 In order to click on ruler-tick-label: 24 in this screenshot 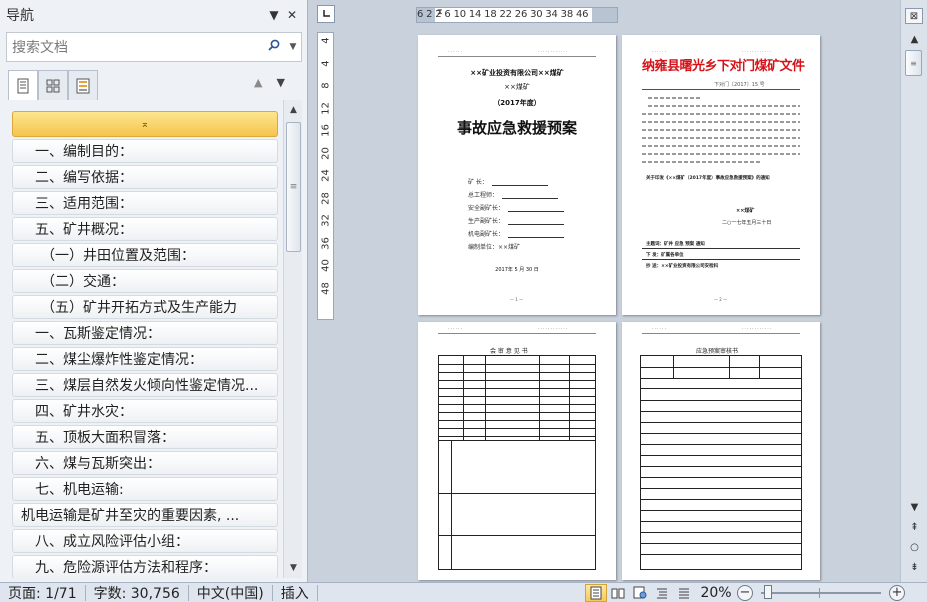, I will do `click(326, 175)`.